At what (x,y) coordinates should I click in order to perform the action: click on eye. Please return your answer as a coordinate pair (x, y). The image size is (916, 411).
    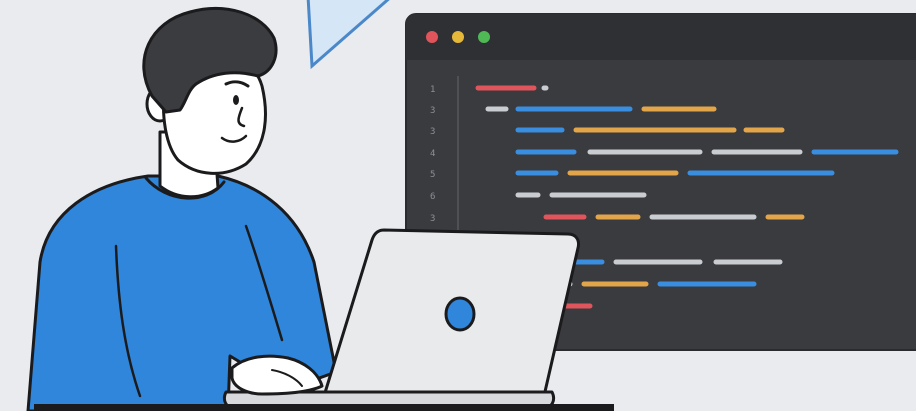
    Looking at the image, I should click on (236, 100).